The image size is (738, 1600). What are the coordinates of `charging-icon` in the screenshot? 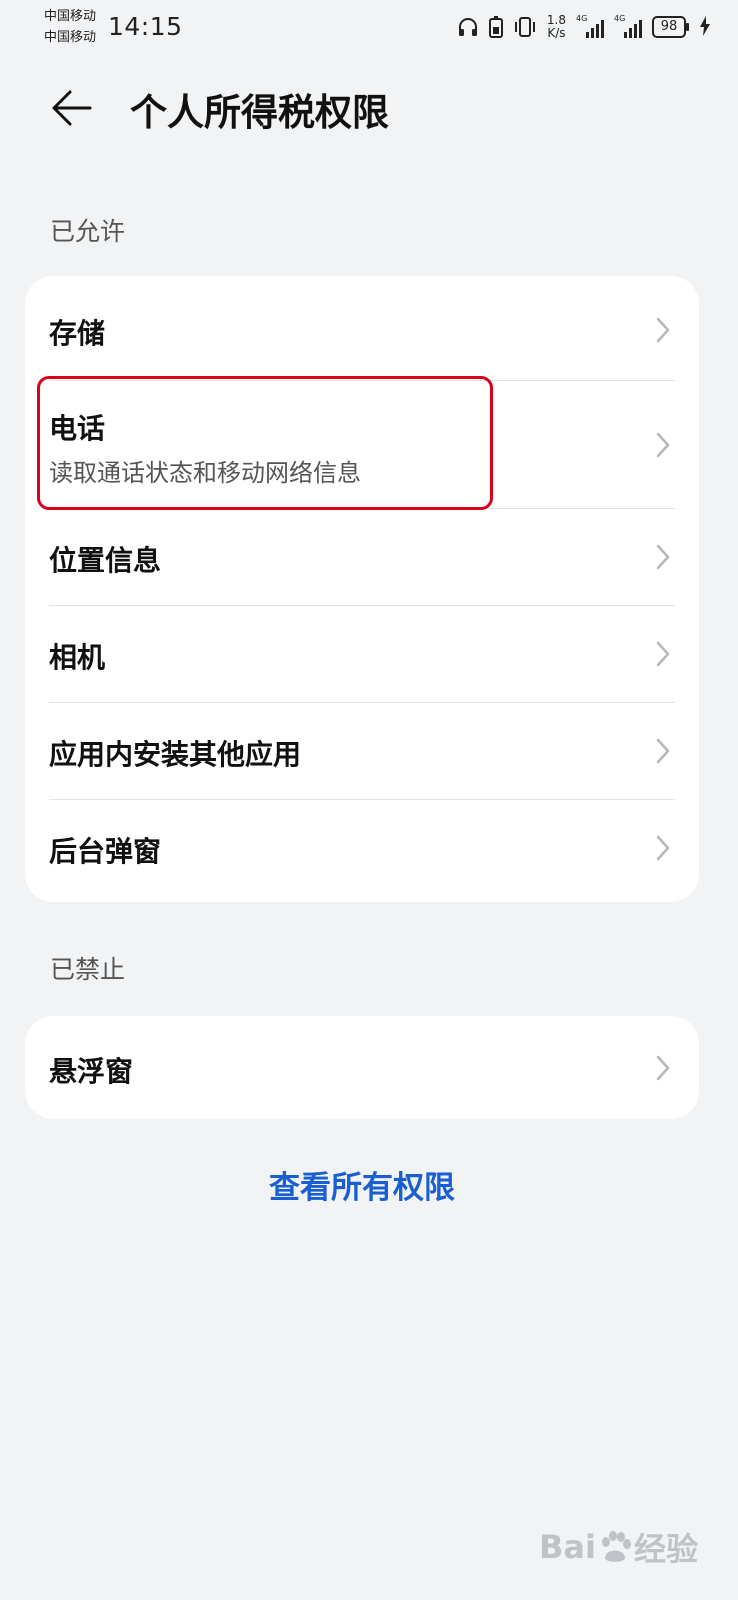 It's located at (705, 26).